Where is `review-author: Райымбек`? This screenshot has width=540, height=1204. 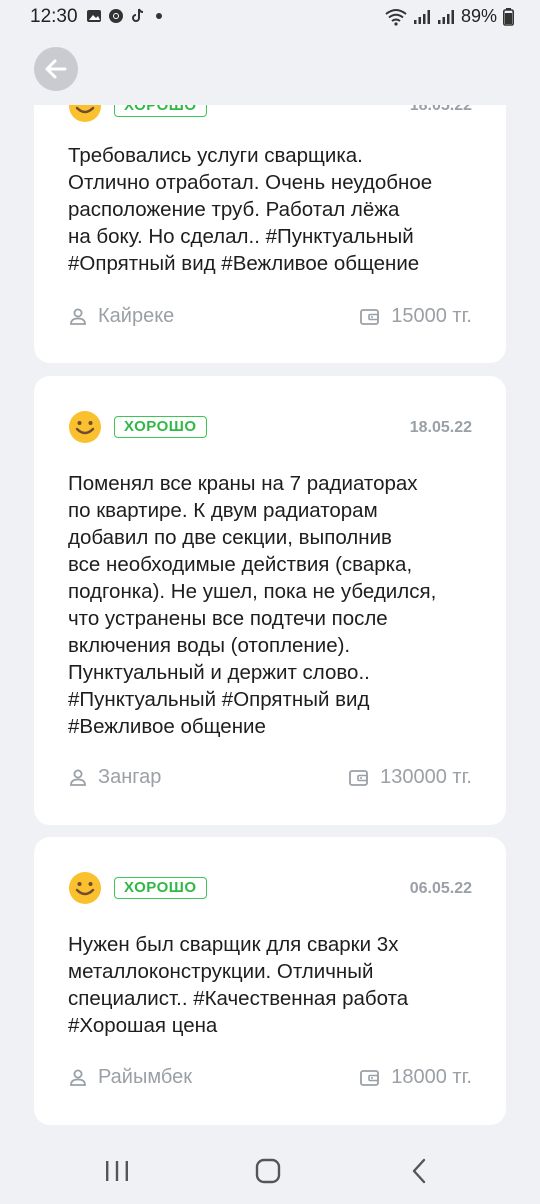 review-author: Райымбек is located at coordinates (130, 1077).